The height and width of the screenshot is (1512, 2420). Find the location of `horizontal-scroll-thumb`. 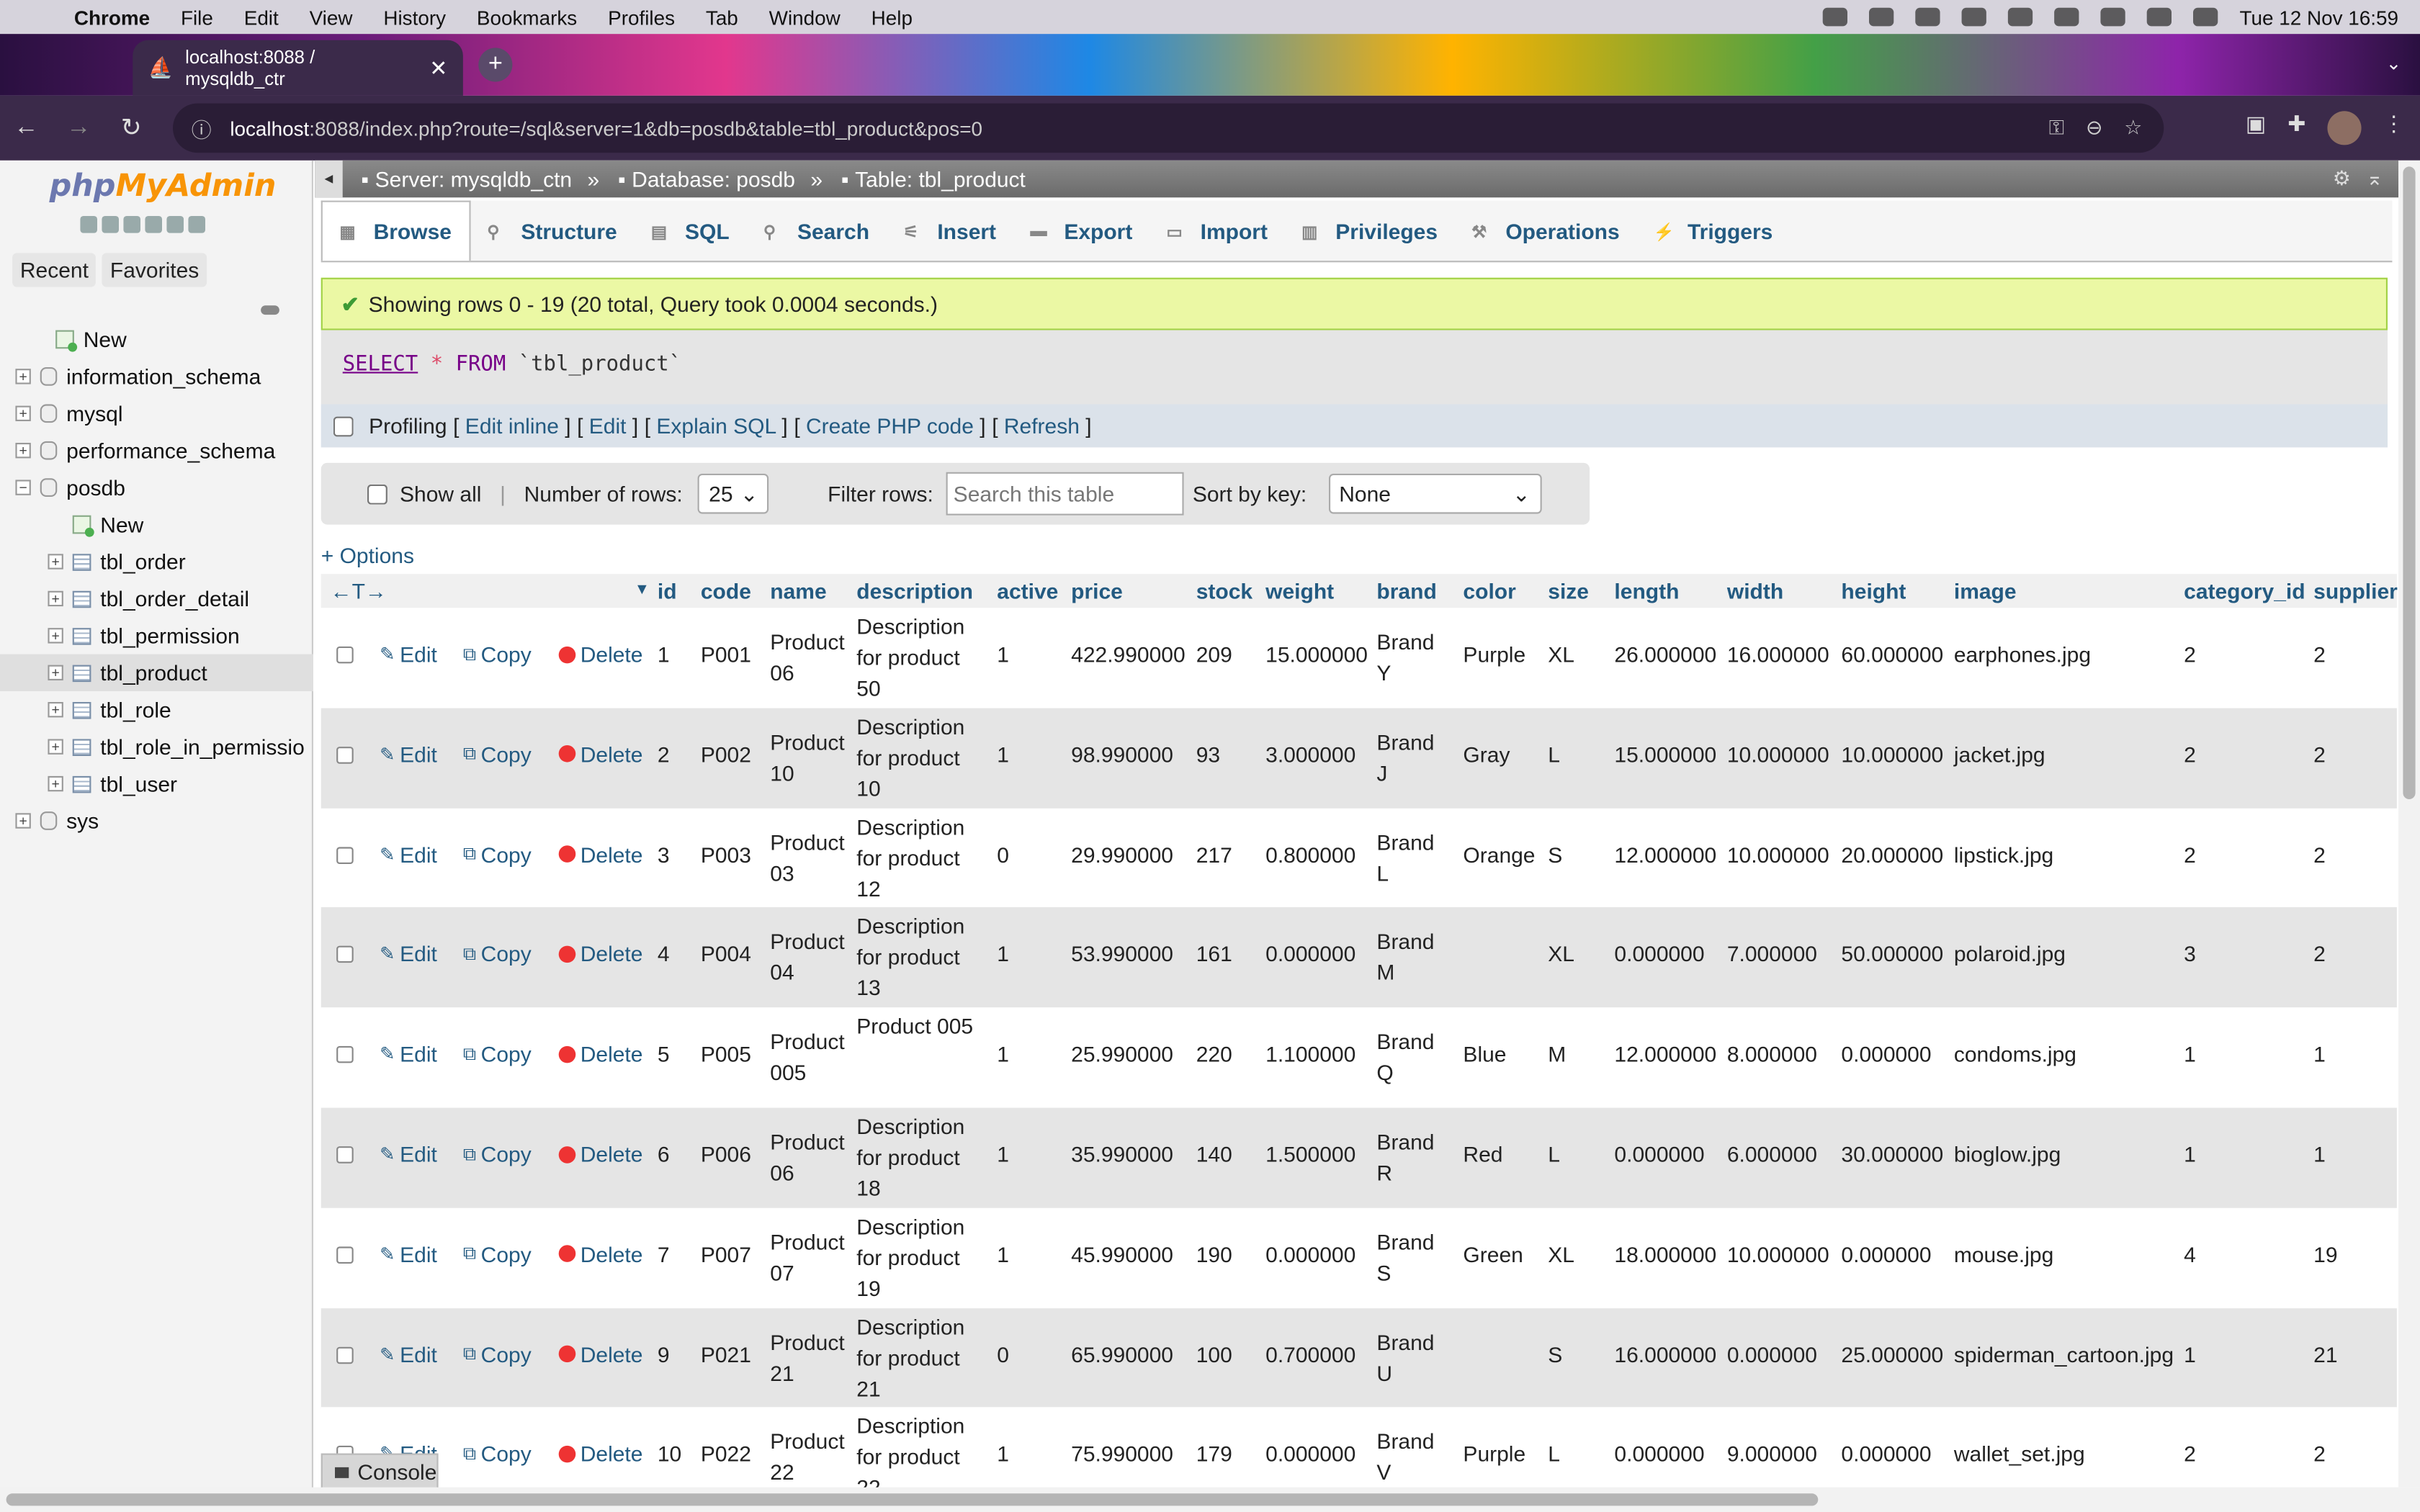

horizontal-scroll-thumb is located at coordinates (912, 1499).